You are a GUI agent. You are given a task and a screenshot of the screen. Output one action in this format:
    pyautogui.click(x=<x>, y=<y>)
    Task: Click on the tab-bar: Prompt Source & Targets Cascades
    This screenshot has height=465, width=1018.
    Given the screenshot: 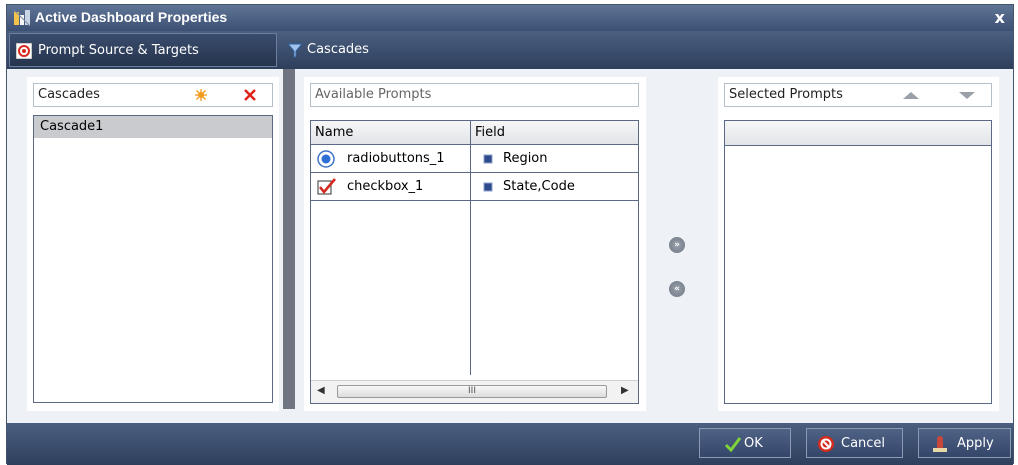 What is the action you would take?
    pyautogui.click(x=510, y=50)
    